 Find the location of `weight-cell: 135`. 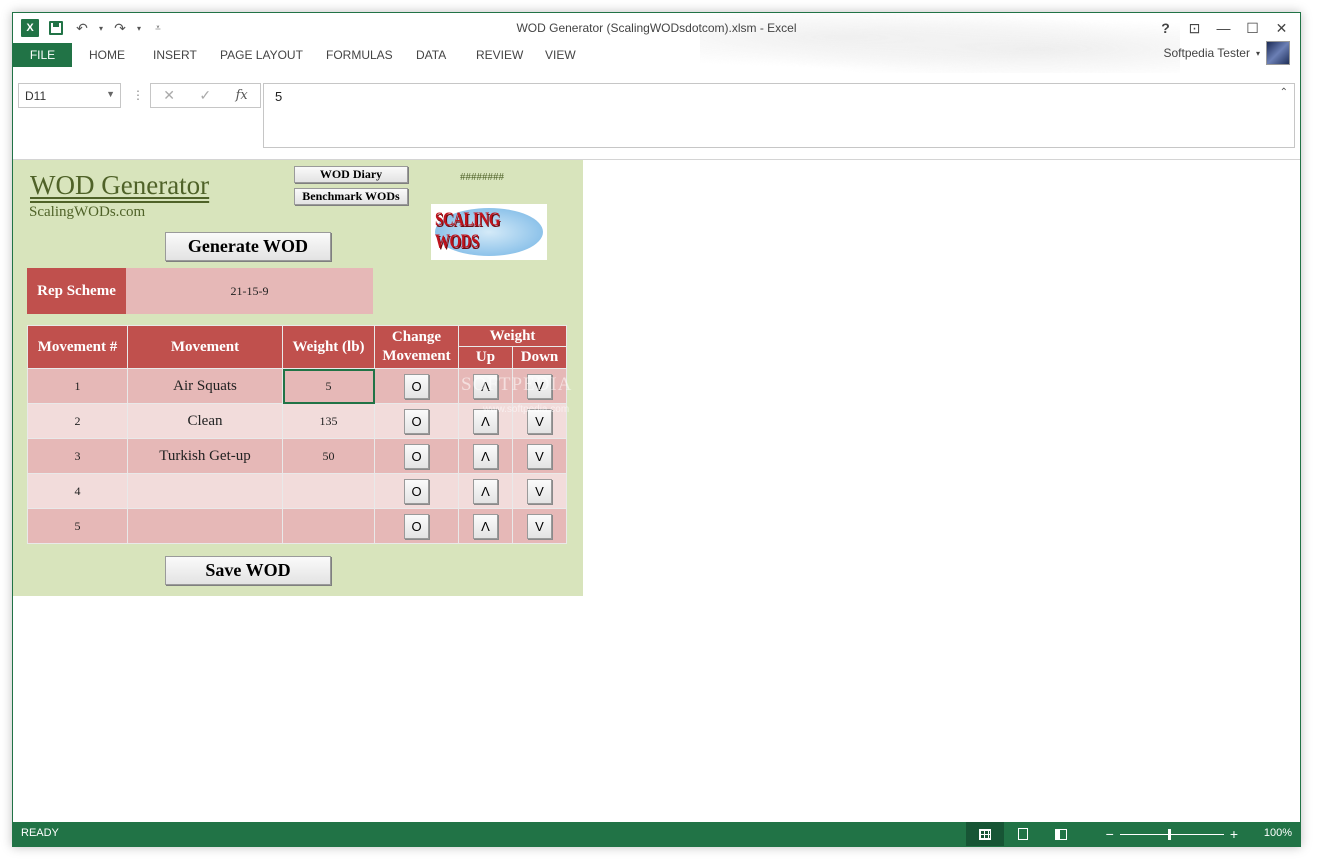

weight-cell: 135 is located at coordinates (328, 421).